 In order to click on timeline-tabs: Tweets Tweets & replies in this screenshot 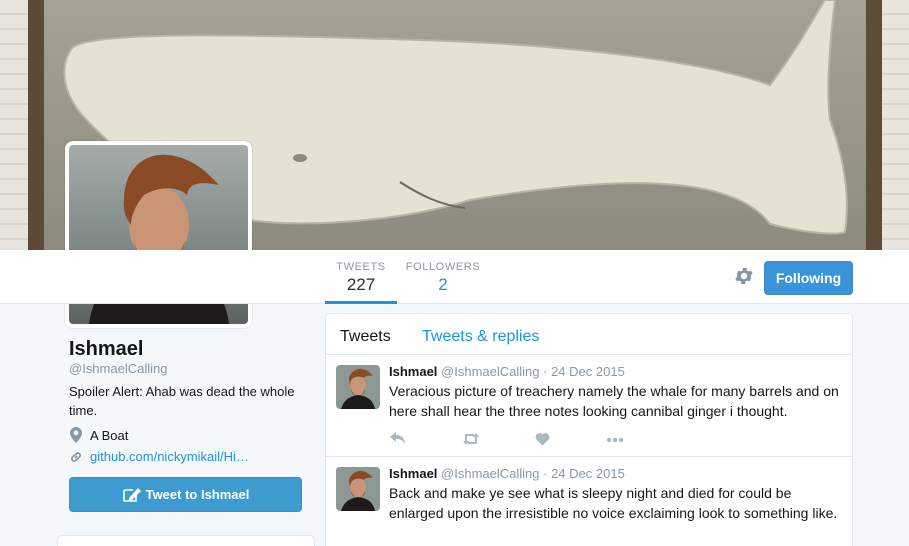, I will do `click(589, 334)`.